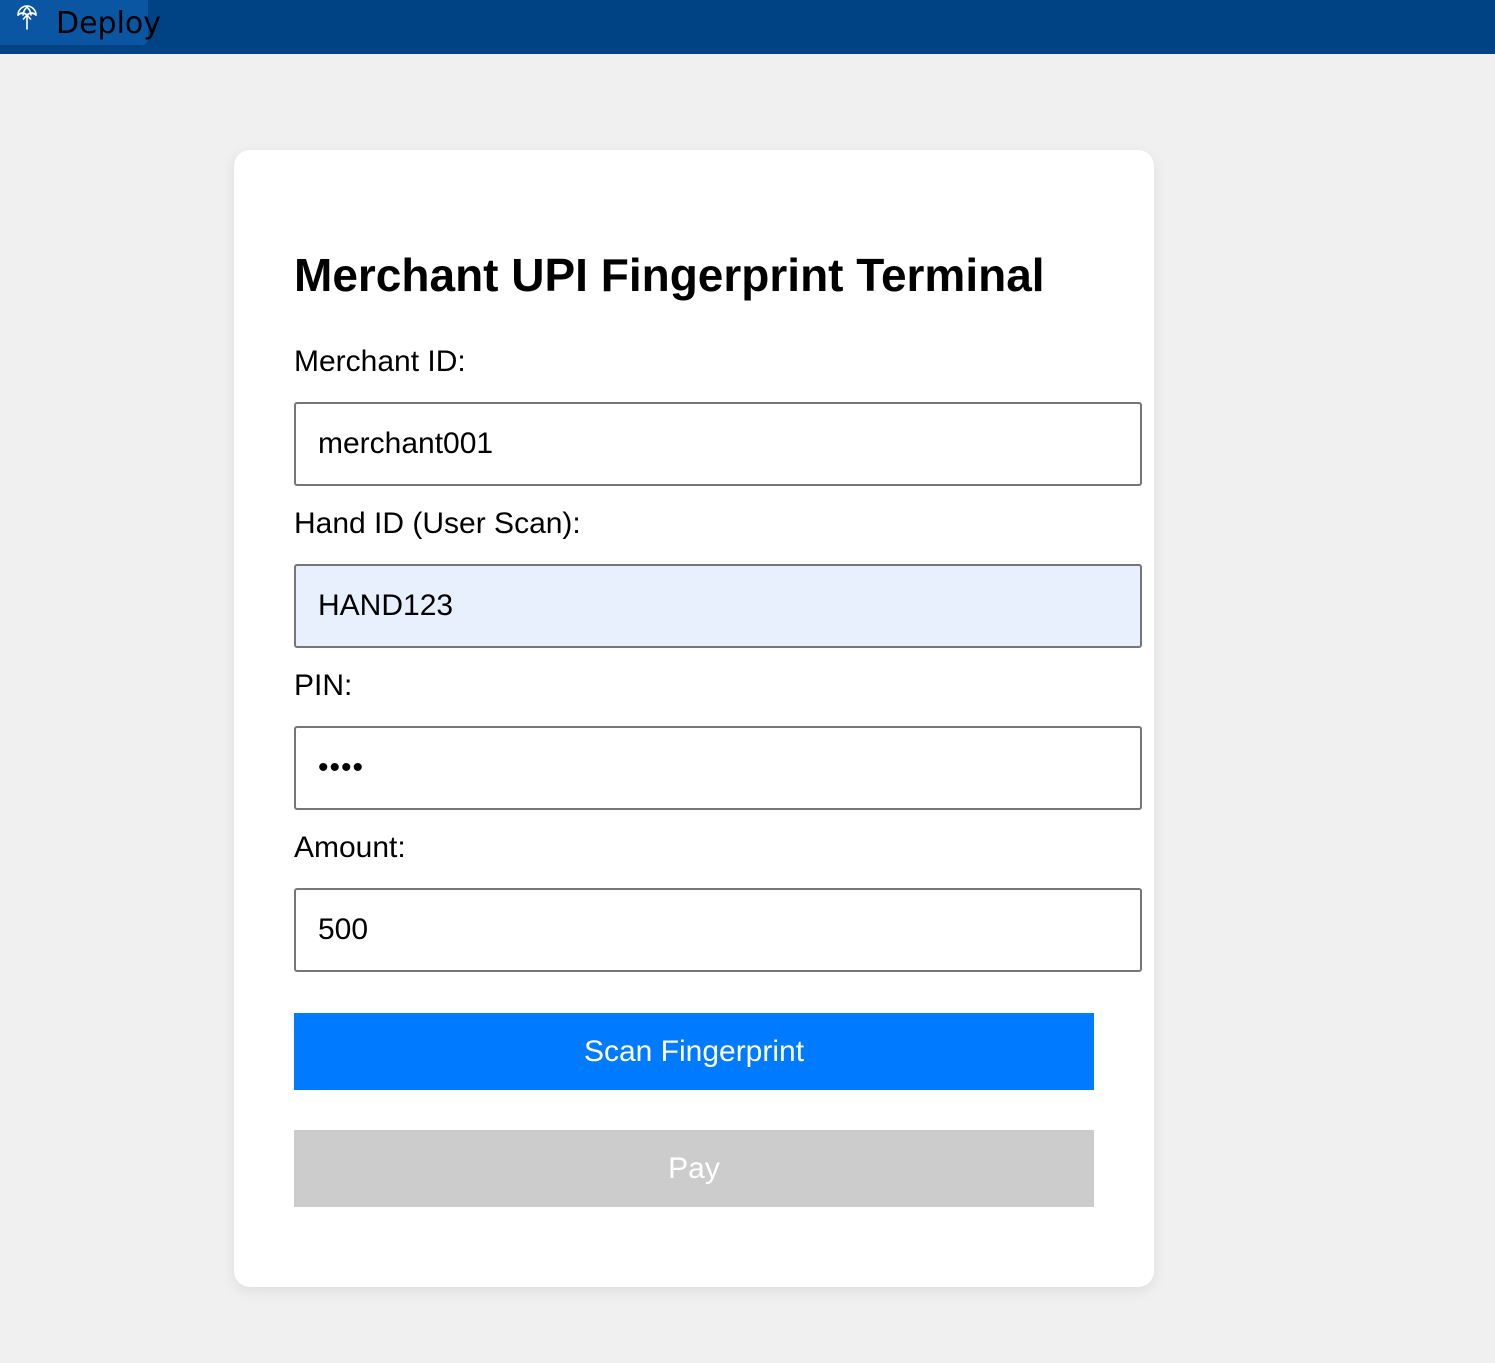  Describe the element at coordinates (718, 768) in the screenshot. I see `pin-input` at that location.